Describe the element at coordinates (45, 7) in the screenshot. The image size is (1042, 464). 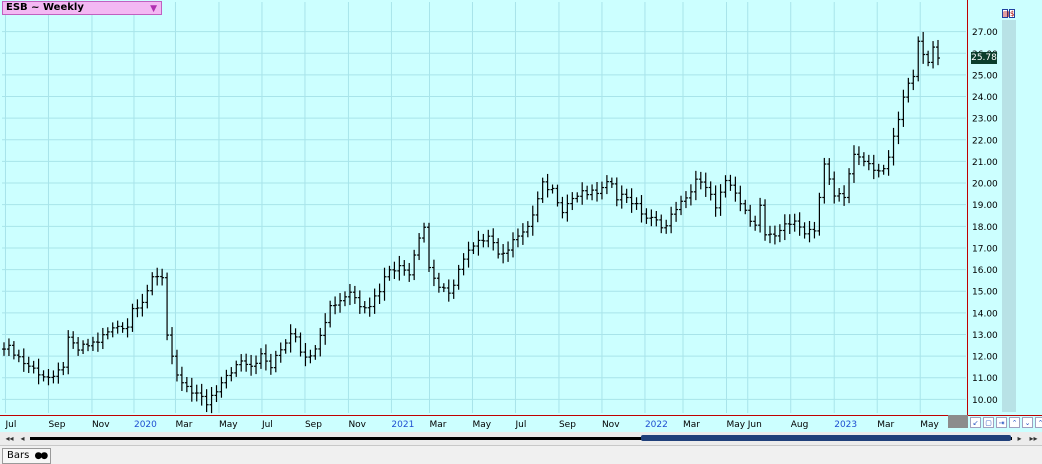
I see `symbol-label: ESB ~ Weekly` at that location.